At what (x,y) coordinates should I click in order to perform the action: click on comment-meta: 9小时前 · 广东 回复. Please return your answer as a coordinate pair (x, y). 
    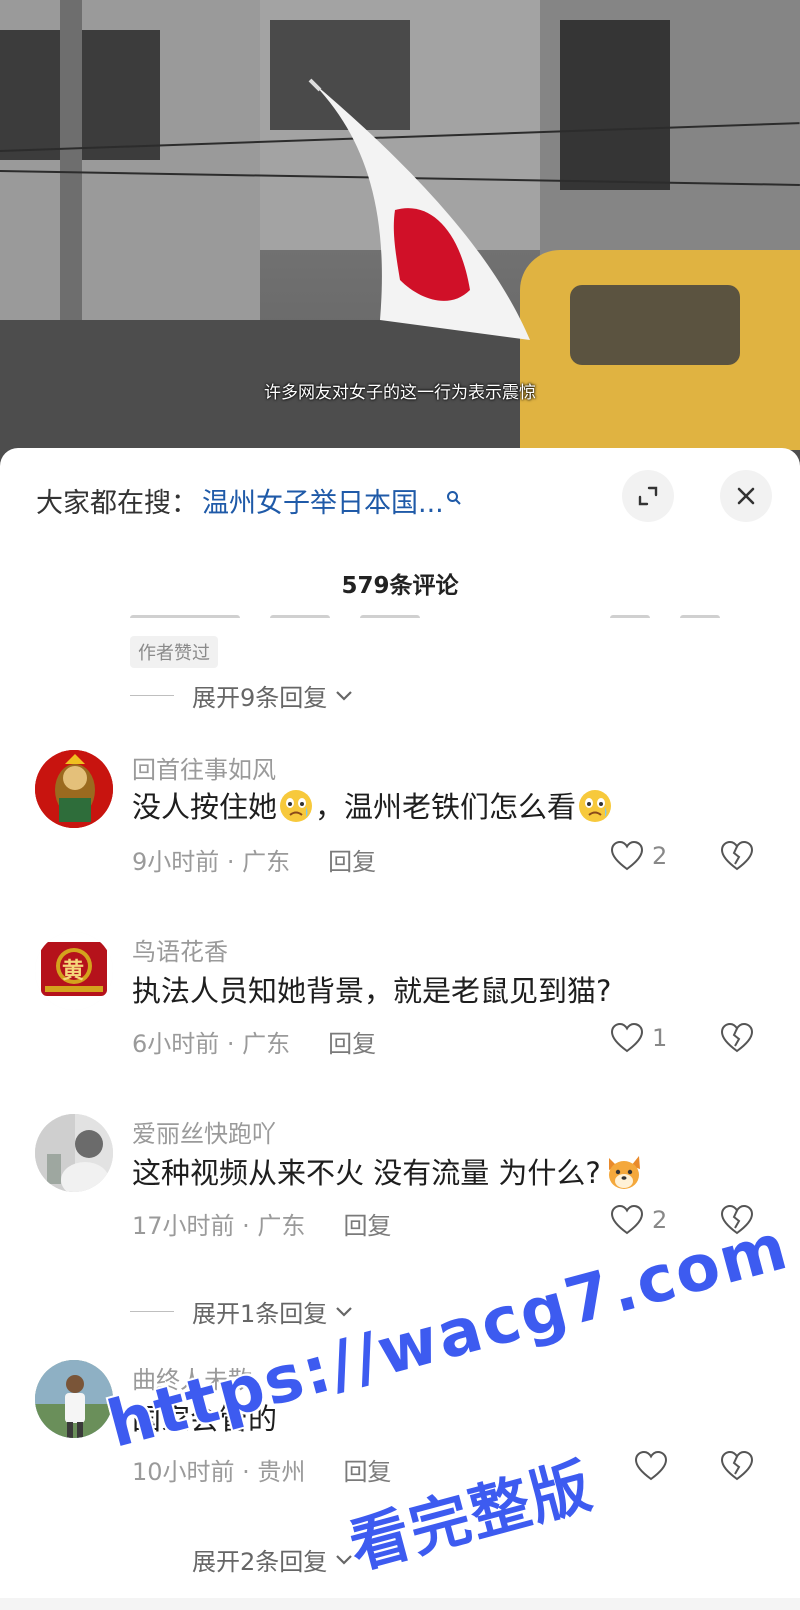
    Looking at the image, I should click on (254, 859).